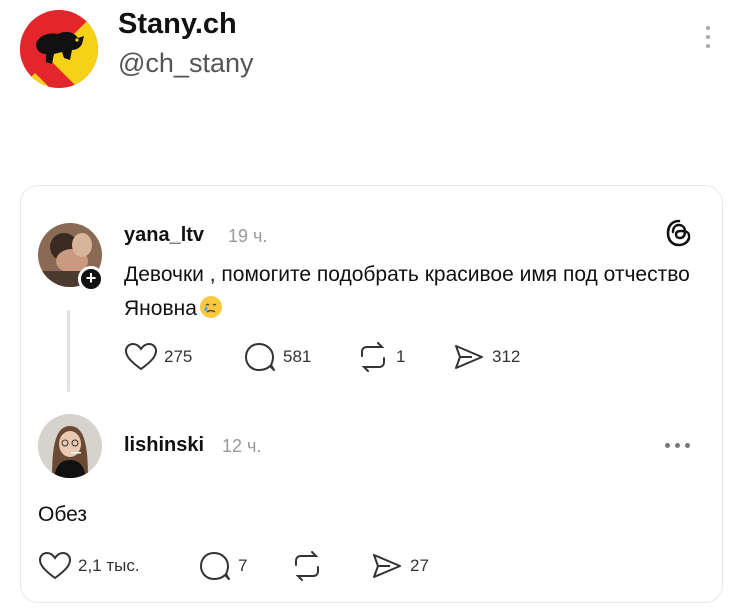  Describe the element at coordinates (185, 63) in the screenshot. I see `account-handle: @ch_stany` at that location.